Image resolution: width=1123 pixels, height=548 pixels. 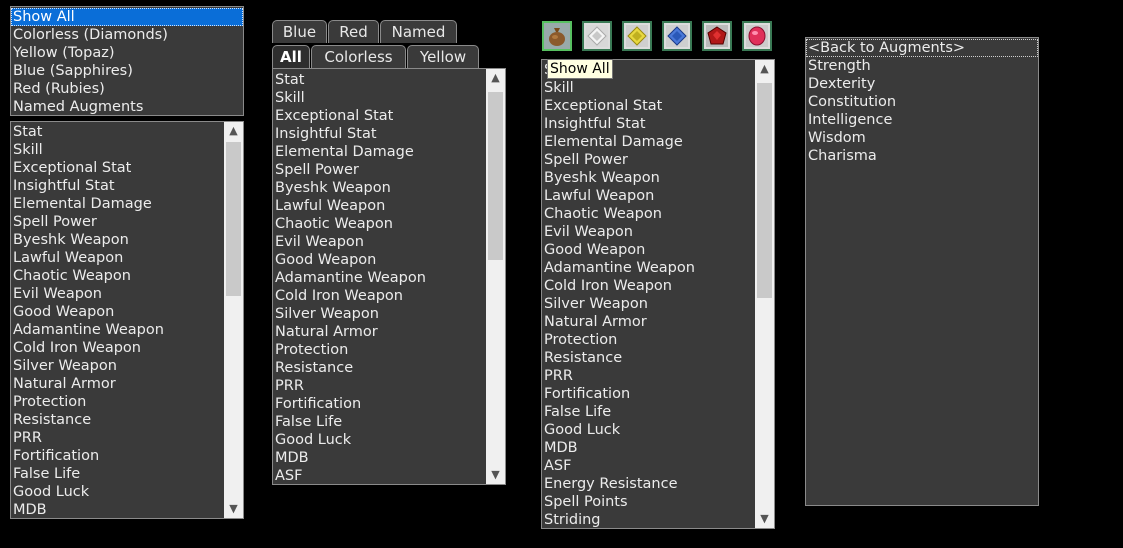 I want to click on list-item: Dexterity, so click(x=922, y=84).